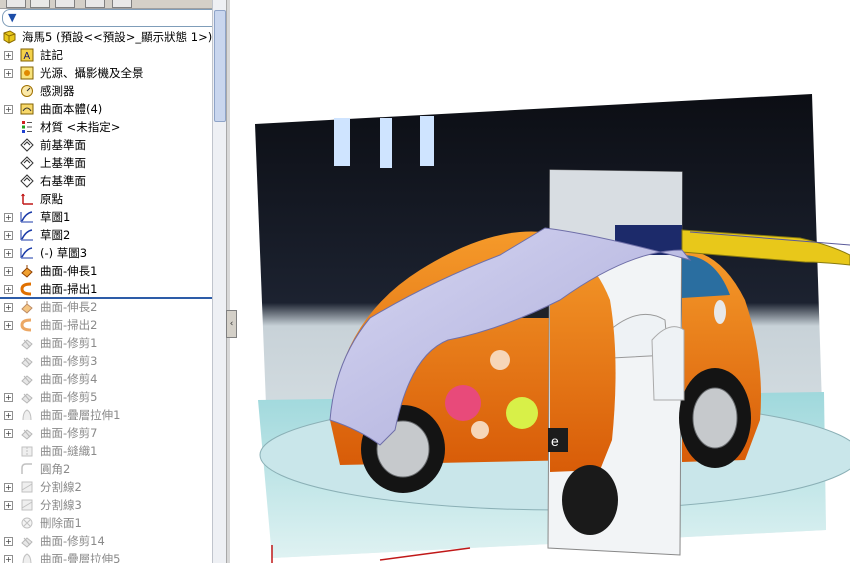 The height and width of the screenshot is (567, 850). Describe the element at coordinates (80, 557) in the screenshot. I see `tree-item-label: 曲面-疊層拉伸5` at that location.